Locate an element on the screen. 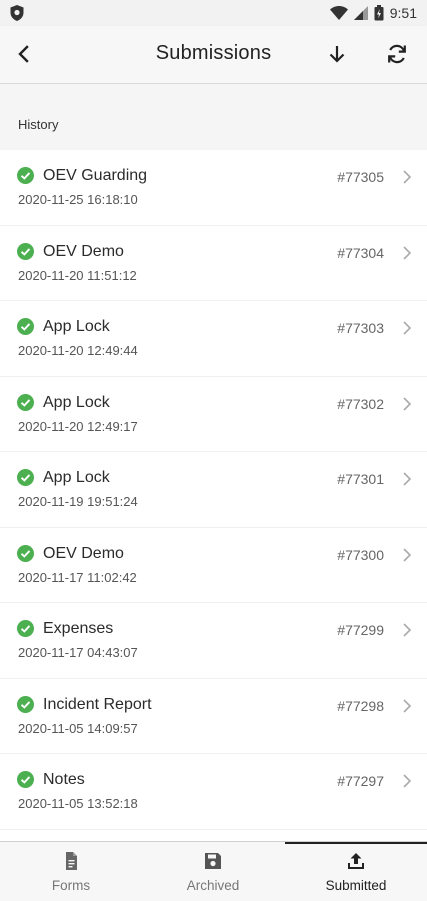 Image resolution: width=427 pixels, height=901 pixels. refresh-icon is located at coordinates (397, 54).